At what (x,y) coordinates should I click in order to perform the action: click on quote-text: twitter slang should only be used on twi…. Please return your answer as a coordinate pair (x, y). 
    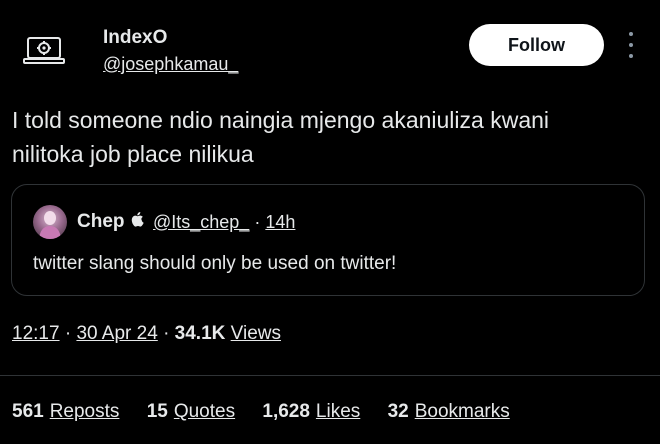
    Looking at the image, I should click on (215, 263).